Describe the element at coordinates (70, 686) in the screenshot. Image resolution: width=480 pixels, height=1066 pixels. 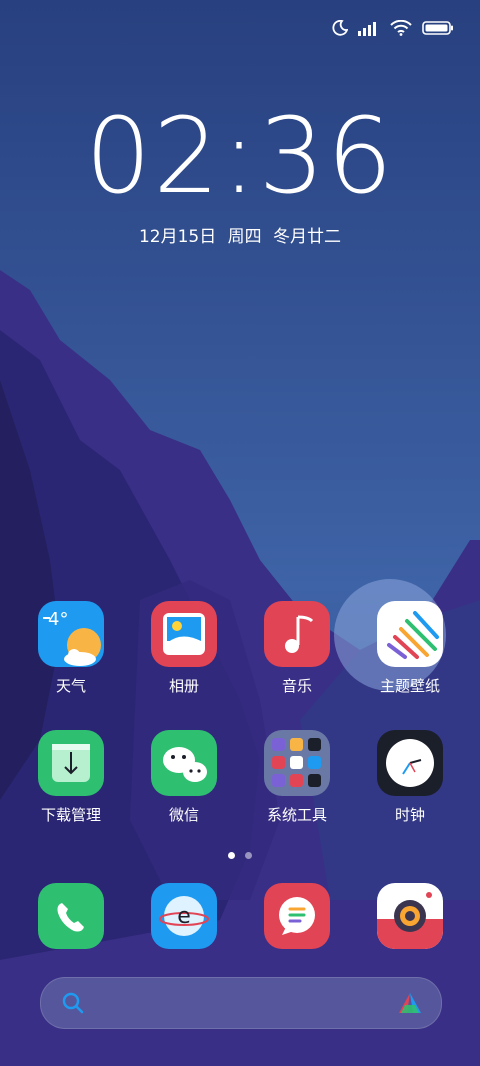
I see `app-label: 天气` at that location.